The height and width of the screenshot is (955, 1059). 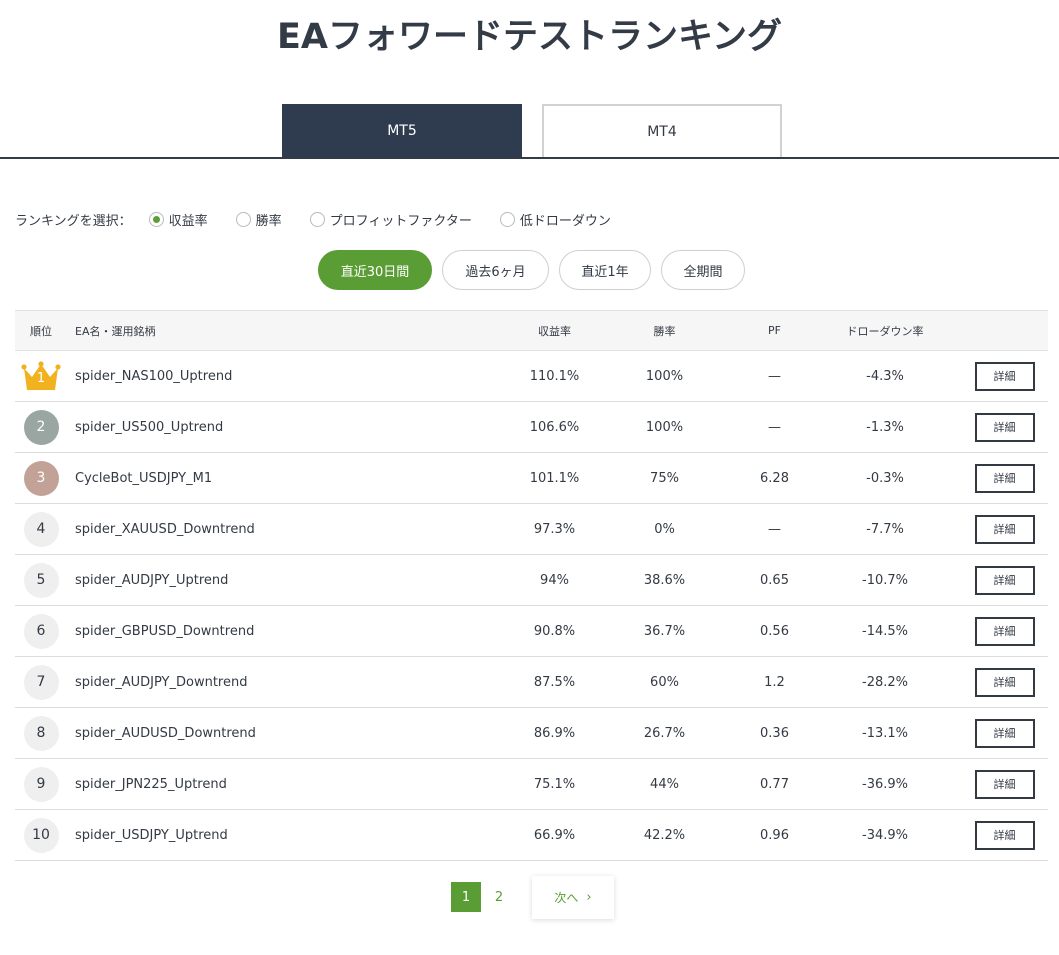 I want to click on rank-cell: 7, so click(x=41, y=682).